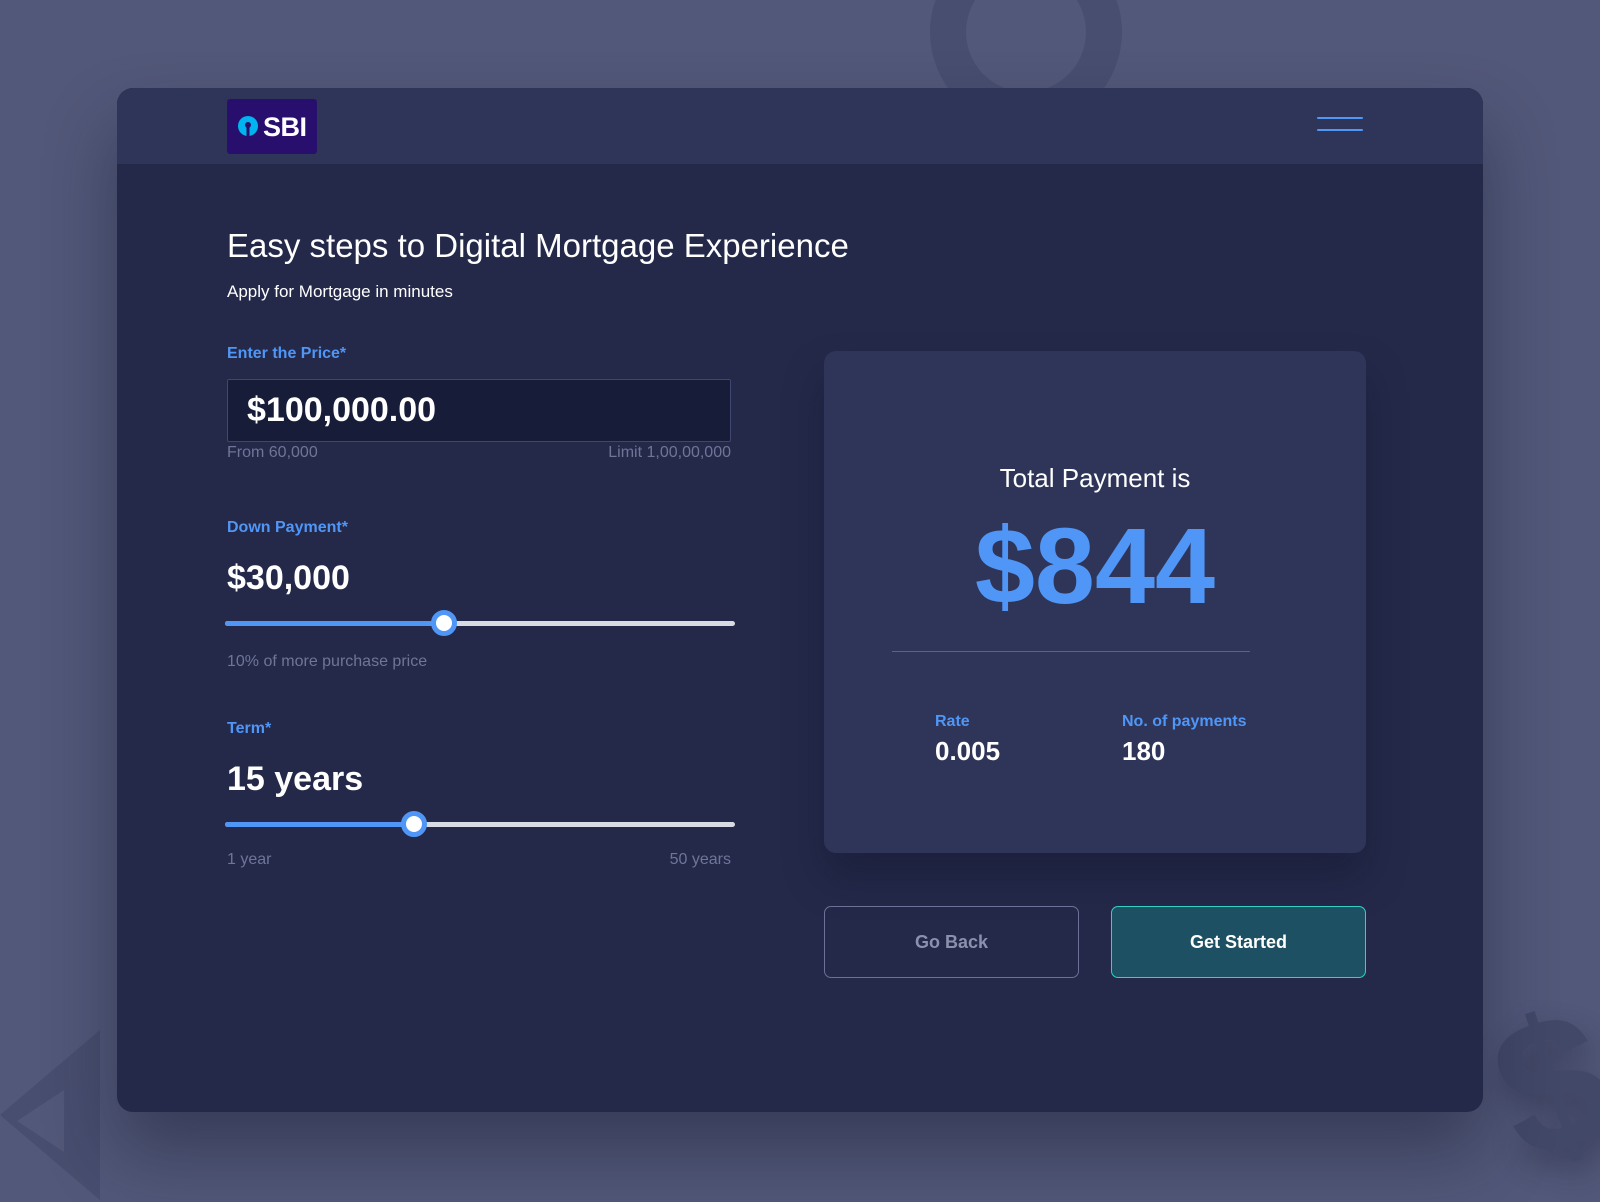  Describe the element at coordinates (480, 824) in the screenshot. I see `term-slider` at that location.